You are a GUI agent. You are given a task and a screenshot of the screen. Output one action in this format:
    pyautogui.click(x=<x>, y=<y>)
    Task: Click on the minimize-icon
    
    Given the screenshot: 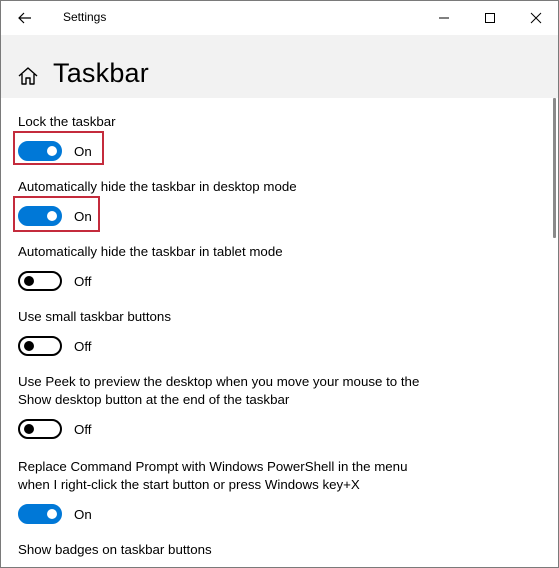 What is the action you would take?
    pyautogui.click(x=444, y=18)
    